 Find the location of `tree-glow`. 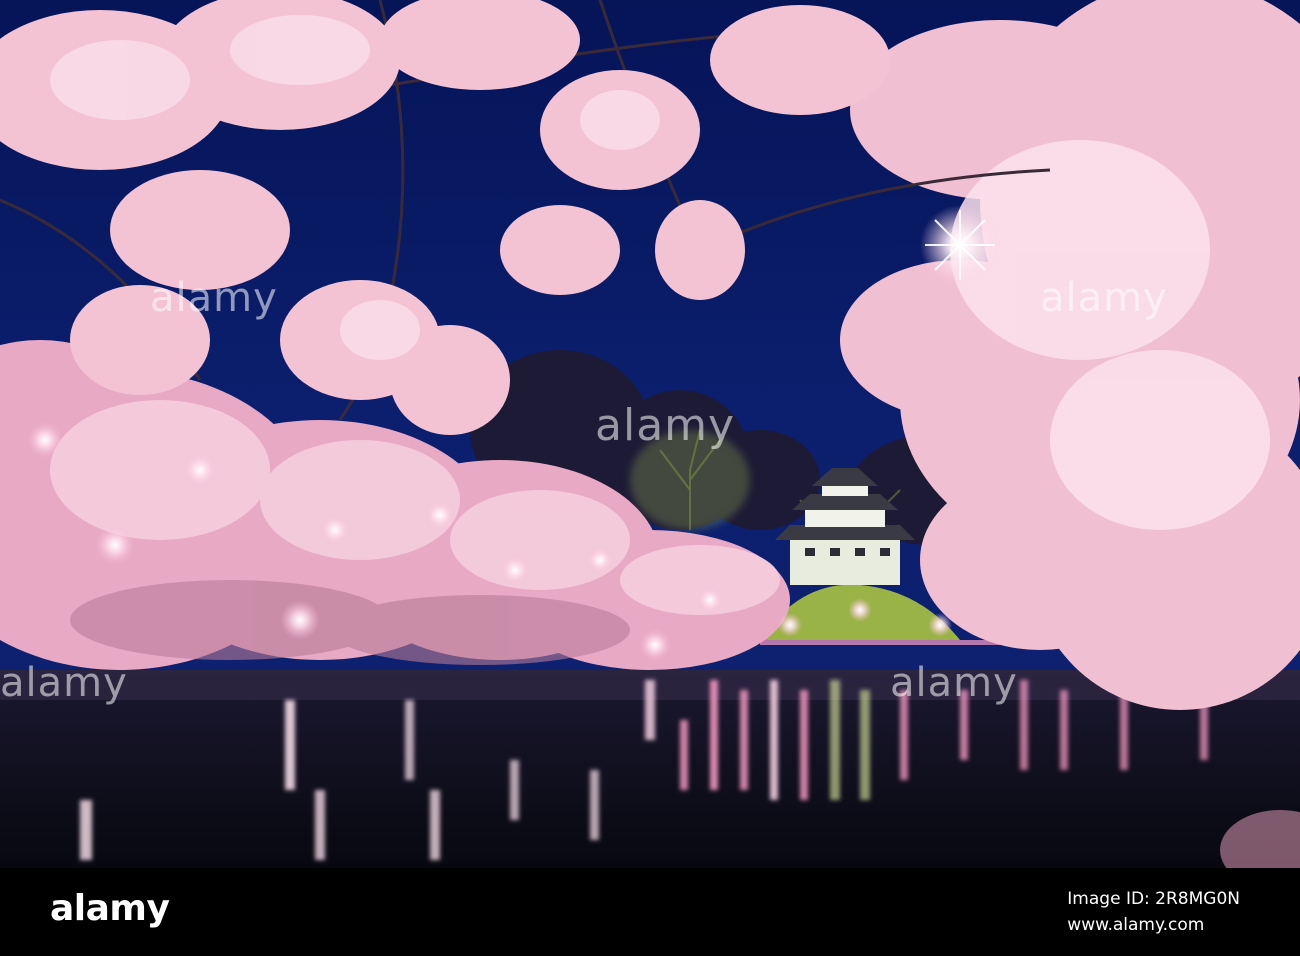

tree-glow is located at coordinates (690, 480).